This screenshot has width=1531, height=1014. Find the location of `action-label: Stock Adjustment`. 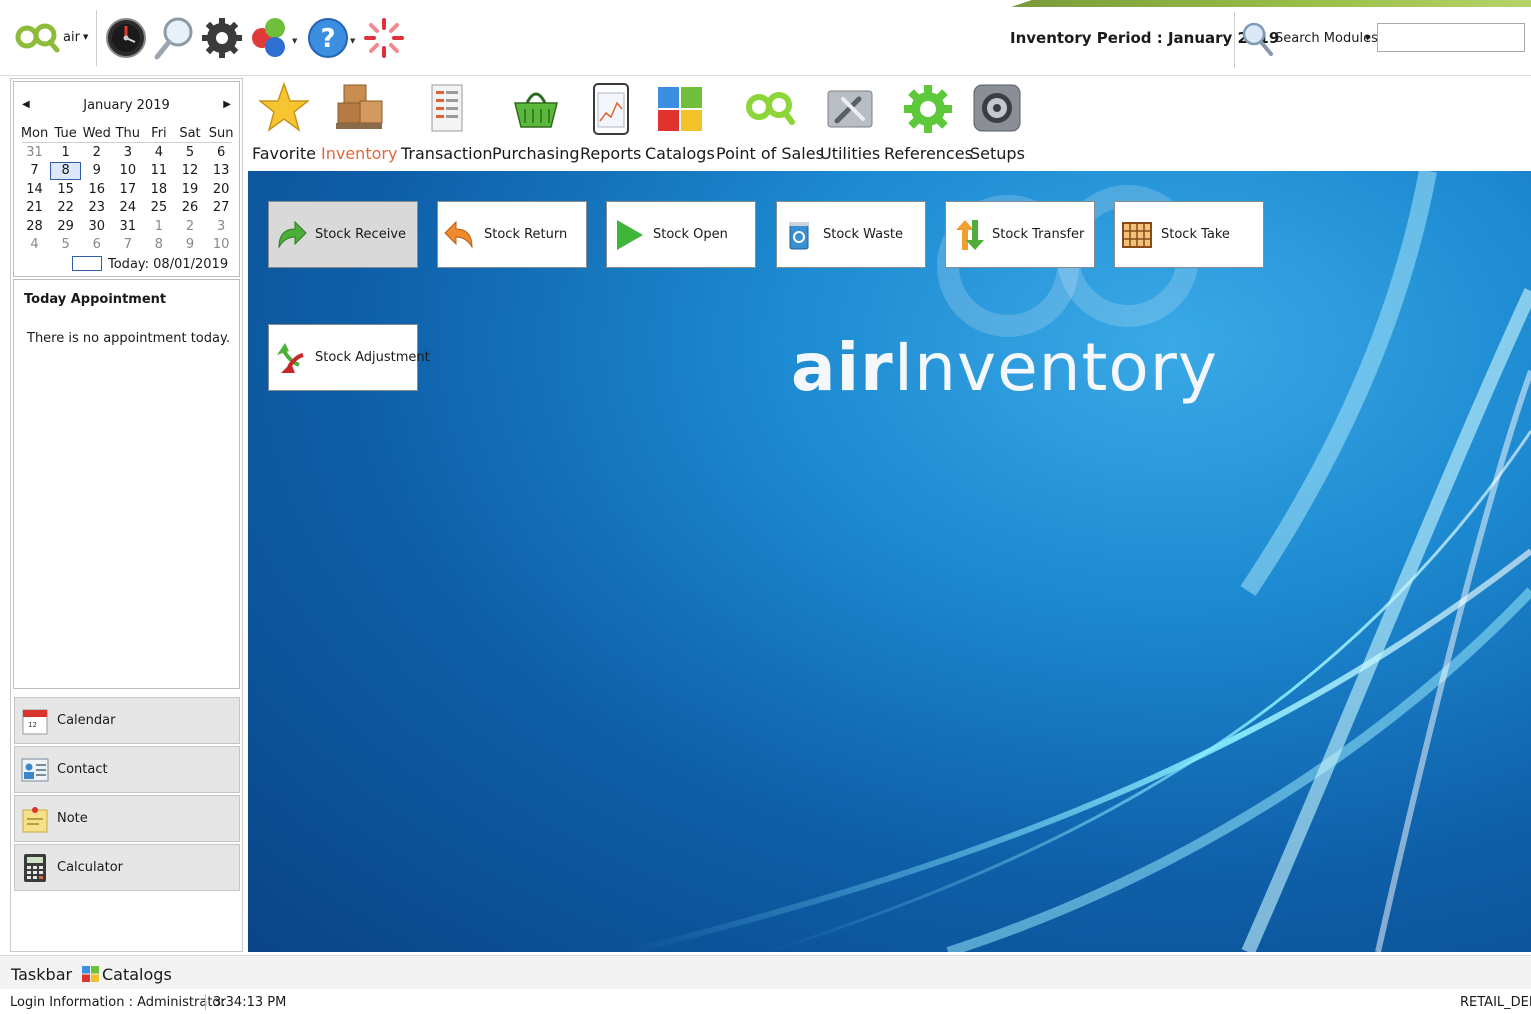

action-label: Stock Adjustment is located at coordinates (372, 357).